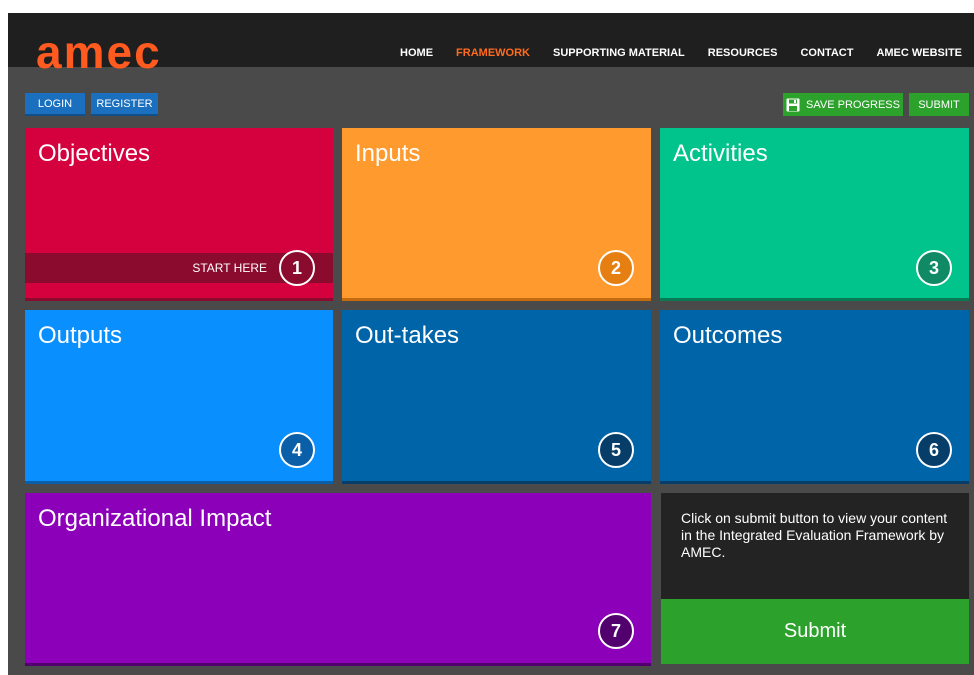 This screenshot has height=675, width=974. What do you see at coordinates (229, 268) in the screenshot?
I see `start-here-label: START HERE` at bounding box center [229, 268].